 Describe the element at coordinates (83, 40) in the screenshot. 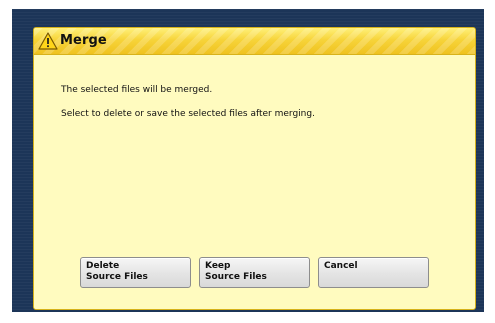

I see `dialog-title: Merge` at that location.